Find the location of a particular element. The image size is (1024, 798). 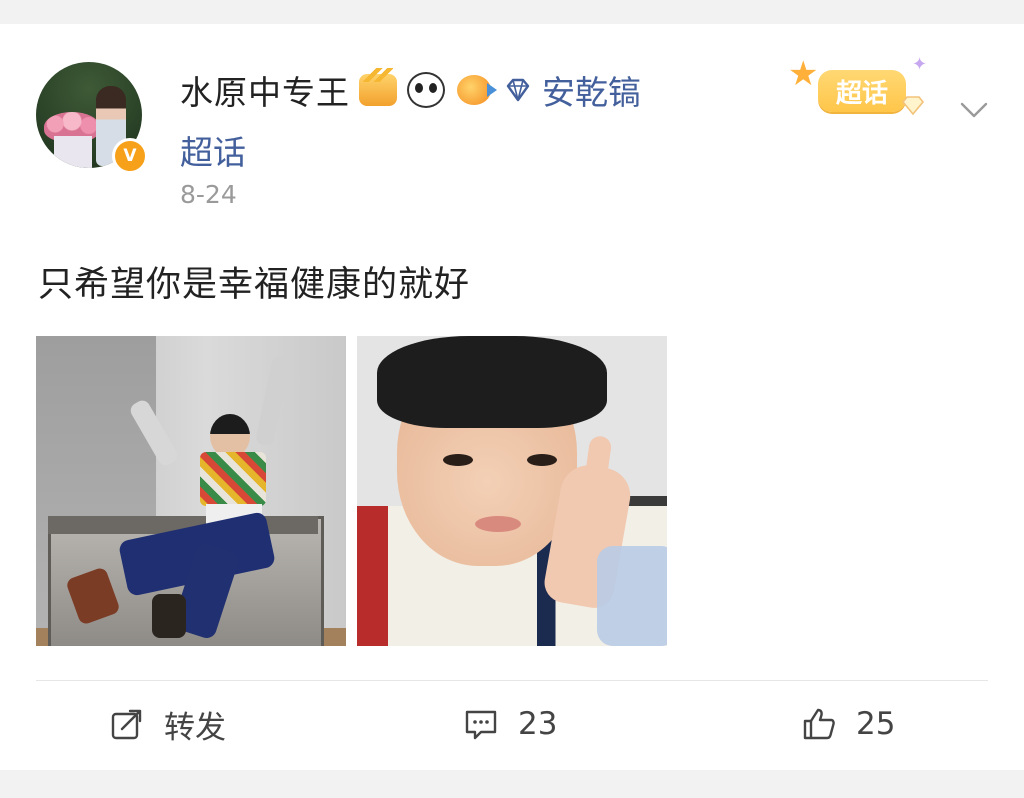

avatar: V is located at coordinates (92, 118).